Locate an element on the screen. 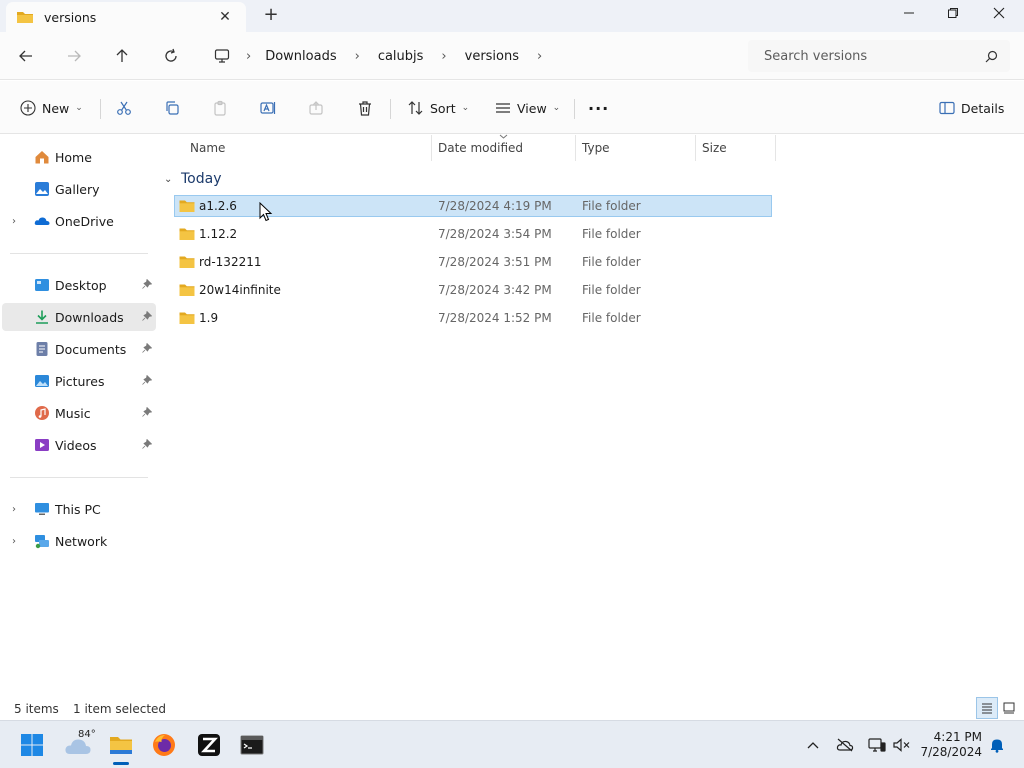  taskbar-terminal is located at coordinates (252, 745).